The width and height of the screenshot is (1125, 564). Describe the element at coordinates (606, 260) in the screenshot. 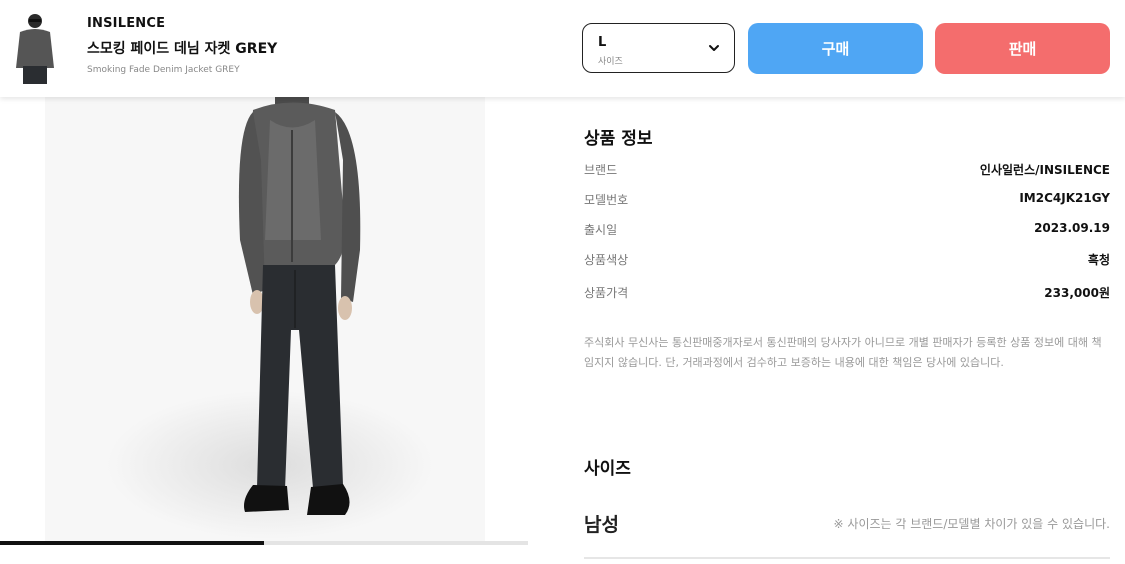

I see `info-label: 상품색상` at that location.